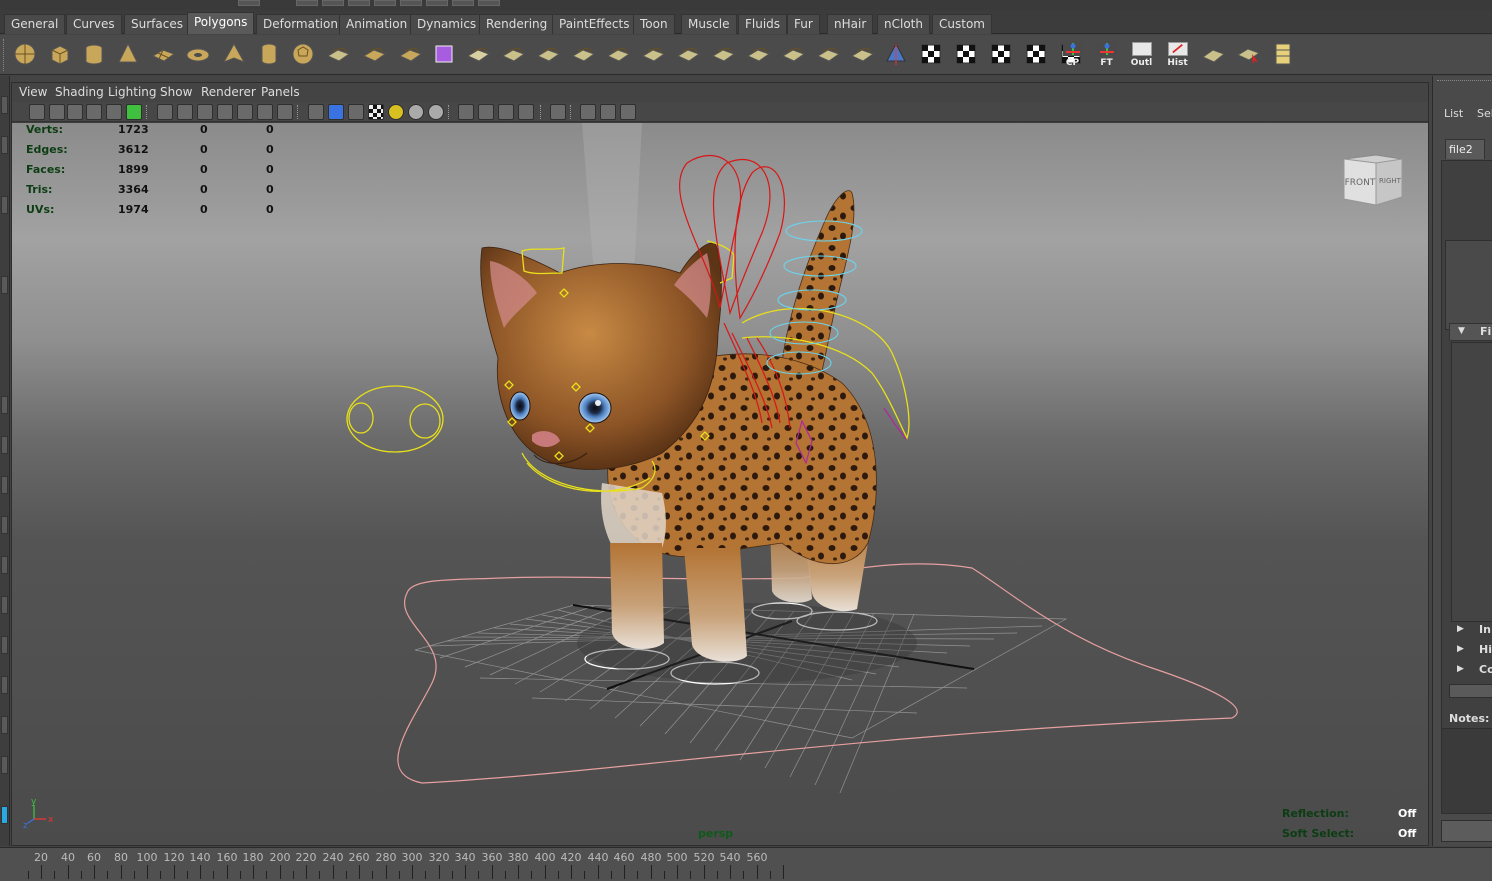 The height and width of the screenshot is (881, 1492). What do you see at coordinates (228, 92) in the screenshot?
I see `menu-renderer: Renderer` at bounding box center [228, 92].